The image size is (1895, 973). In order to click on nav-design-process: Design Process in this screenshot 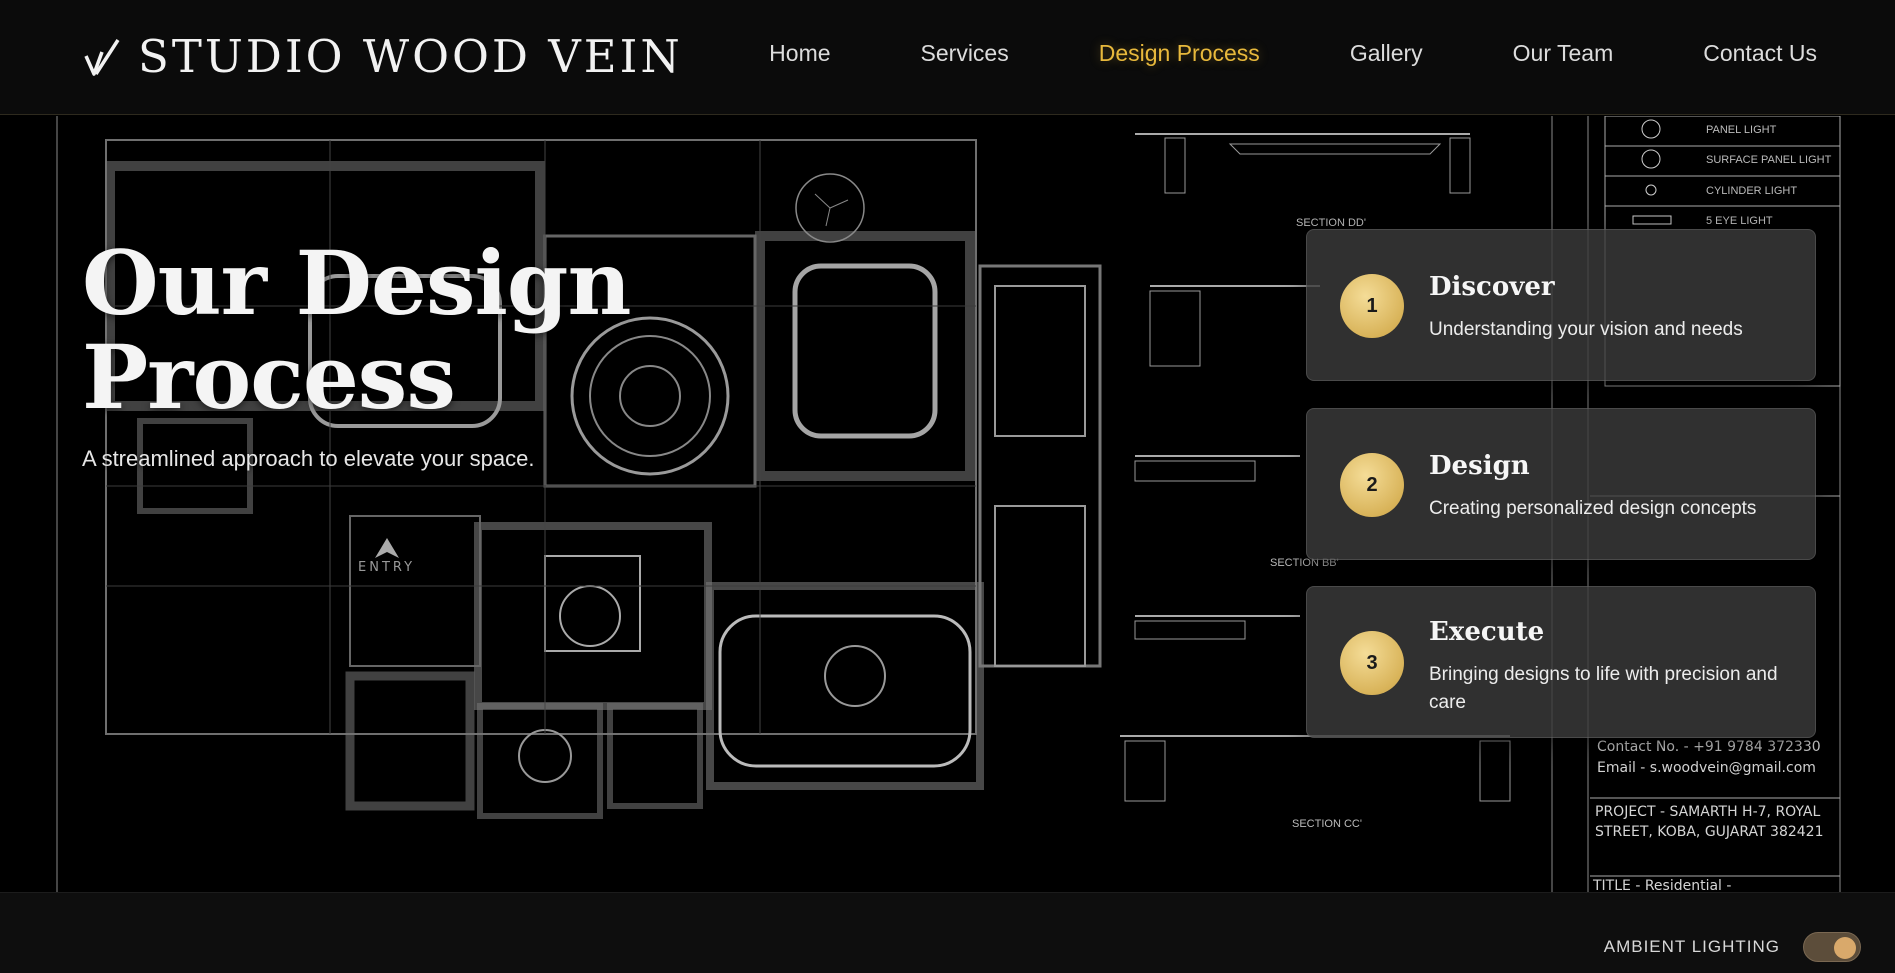, I will do `click(1179, 53)`.